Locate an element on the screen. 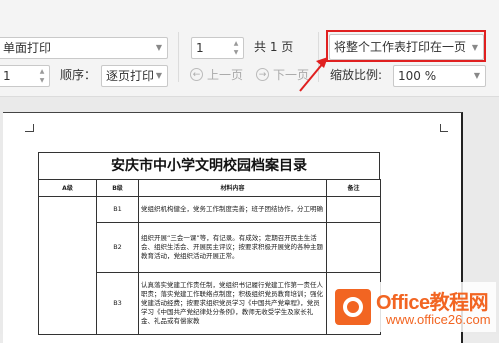  order-select: 逐页打印 ▼ is located at coordinates (134, 76).